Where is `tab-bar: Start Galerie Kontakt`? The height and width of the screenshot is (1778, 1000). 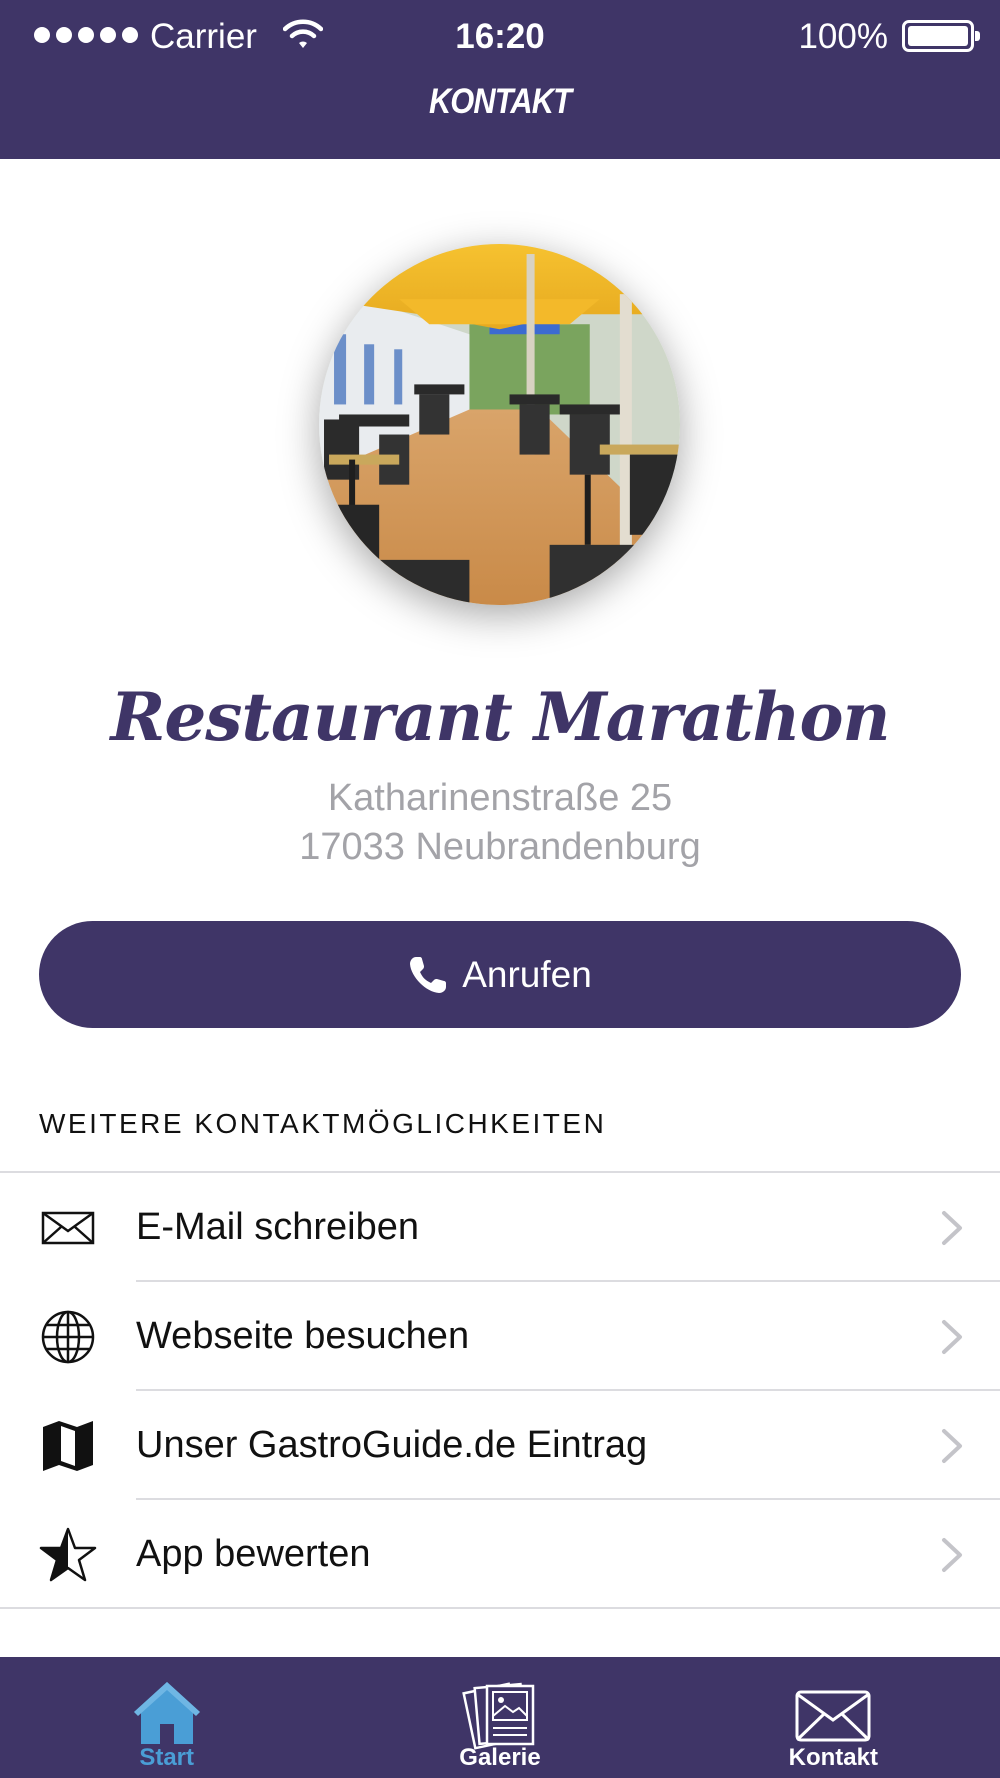
tab-bar: Start Galerie Kontakt is located at coordinates (500, 1717).